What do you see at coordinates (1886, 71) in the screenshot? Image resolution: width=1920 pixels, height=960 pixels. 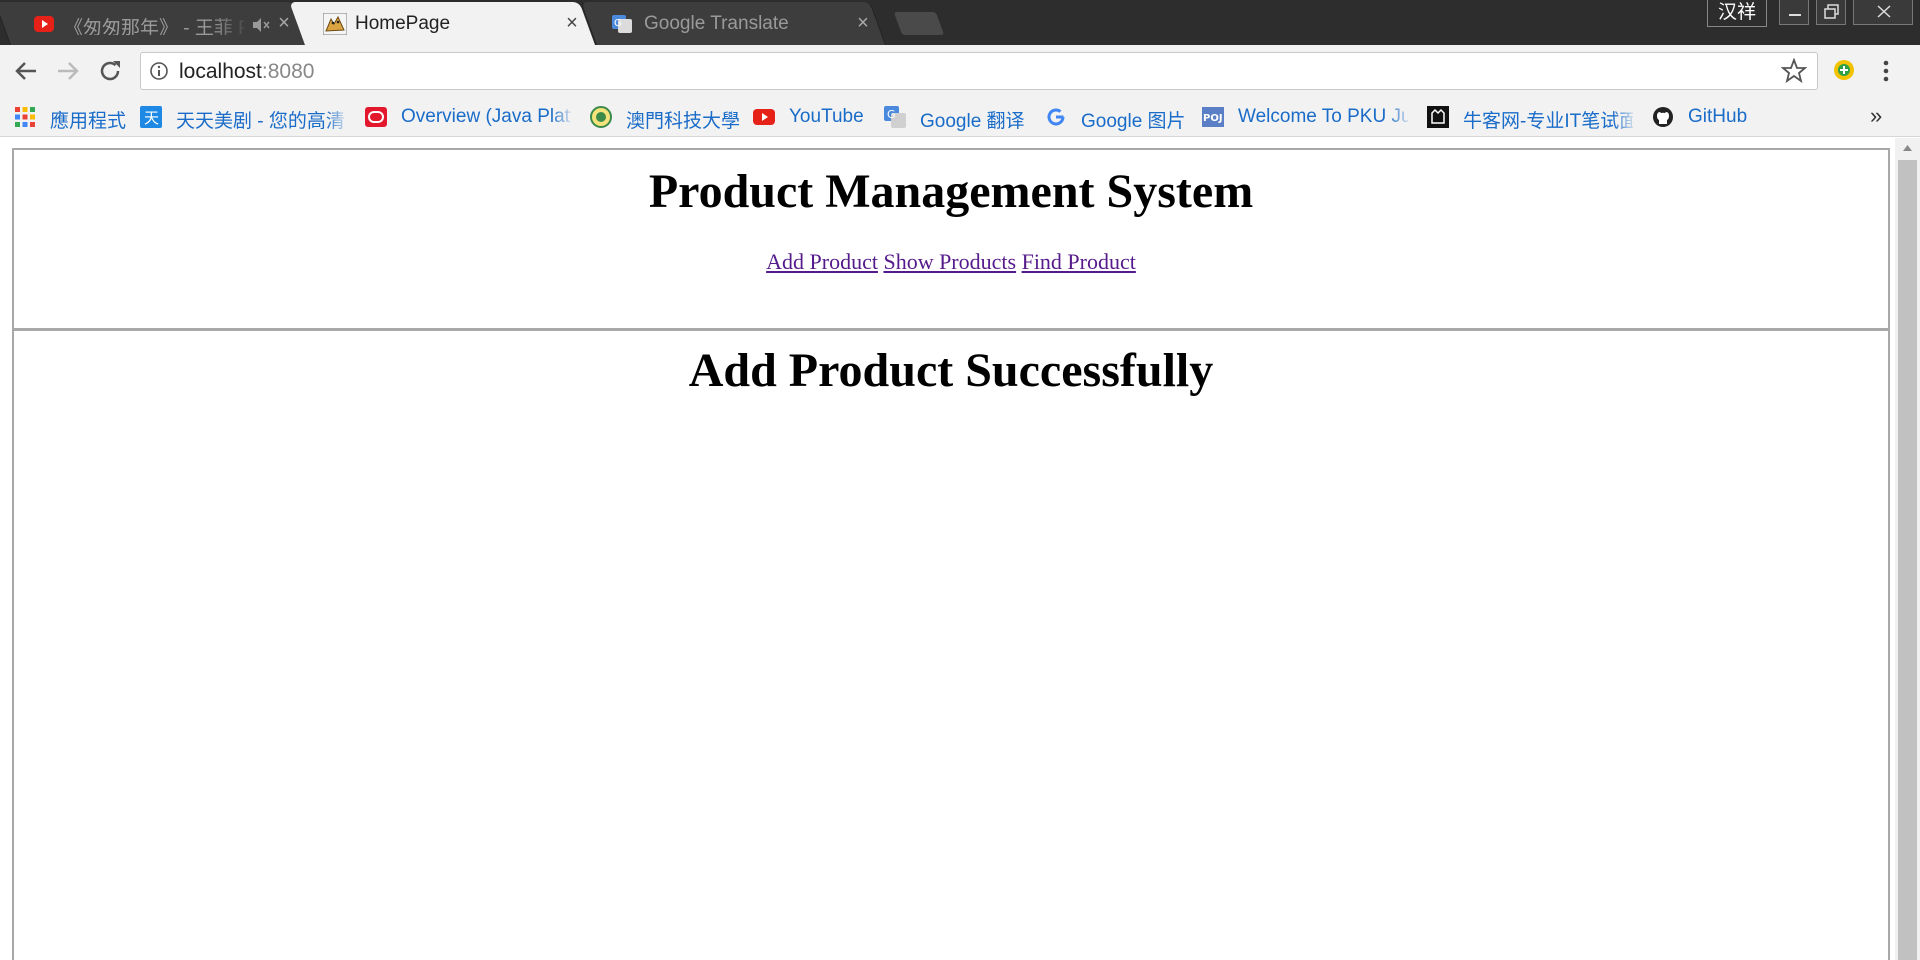 I see `menu-kebab-icon` at bounding box center [1886, 71].